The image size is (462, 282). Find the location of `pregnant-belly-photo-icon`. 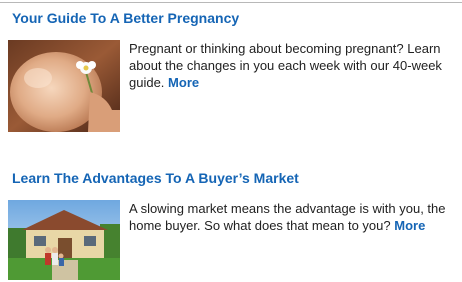

pregnant-belly-photo-icon is located at coordinates (64, 86).